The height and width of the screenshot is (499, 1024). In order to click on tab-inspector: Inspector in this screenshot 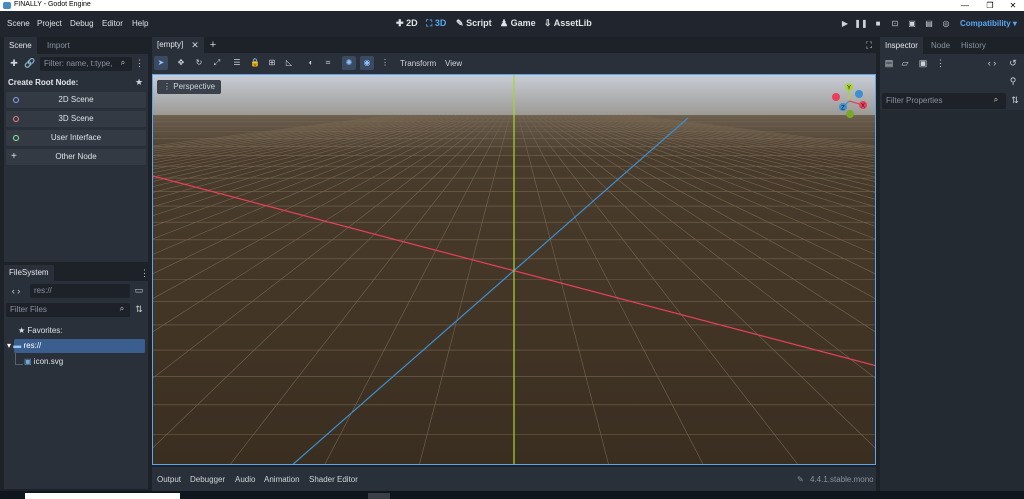, I will do `click(901, 45)`.